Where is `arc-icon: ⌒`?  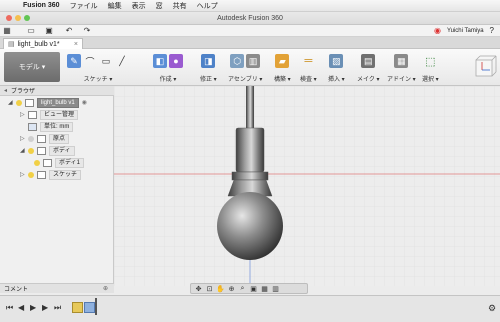 arc-icon: ⌒ is located at coordinates (90, 61).